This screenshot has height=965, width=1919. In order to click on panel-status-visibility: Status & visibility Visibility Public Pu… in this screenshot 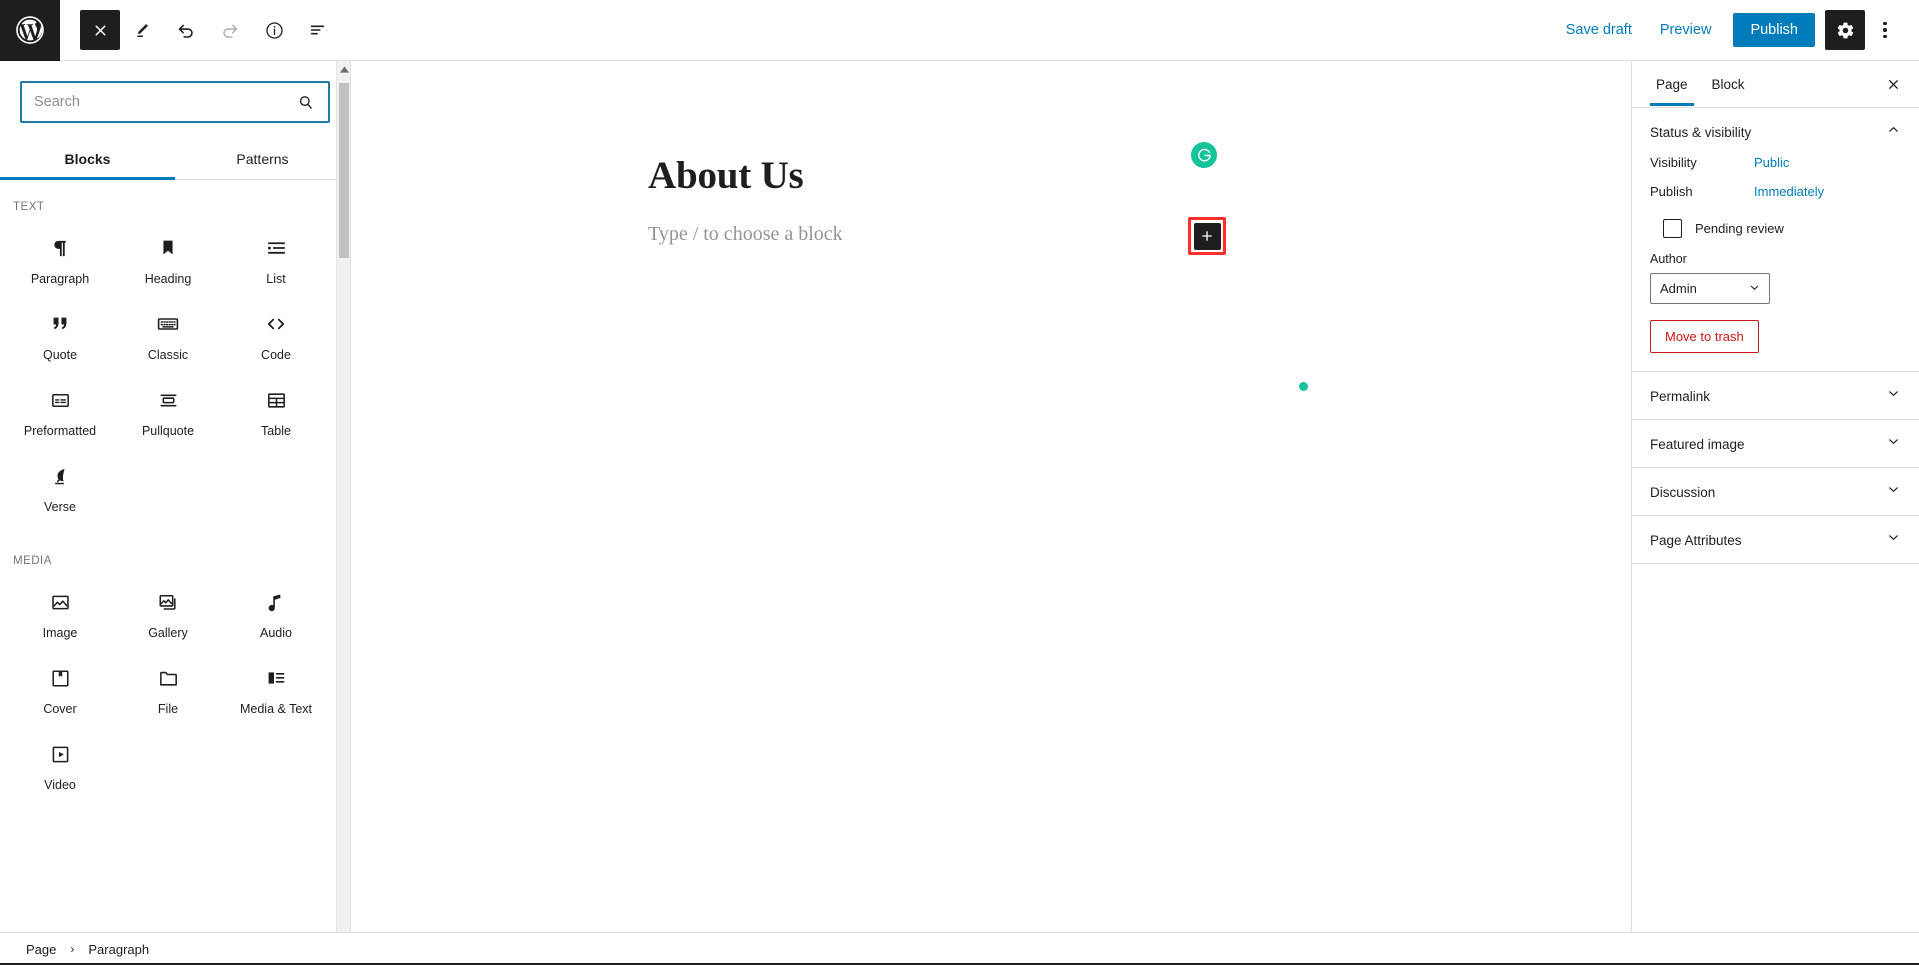, I will do `click(1775, 240)`.